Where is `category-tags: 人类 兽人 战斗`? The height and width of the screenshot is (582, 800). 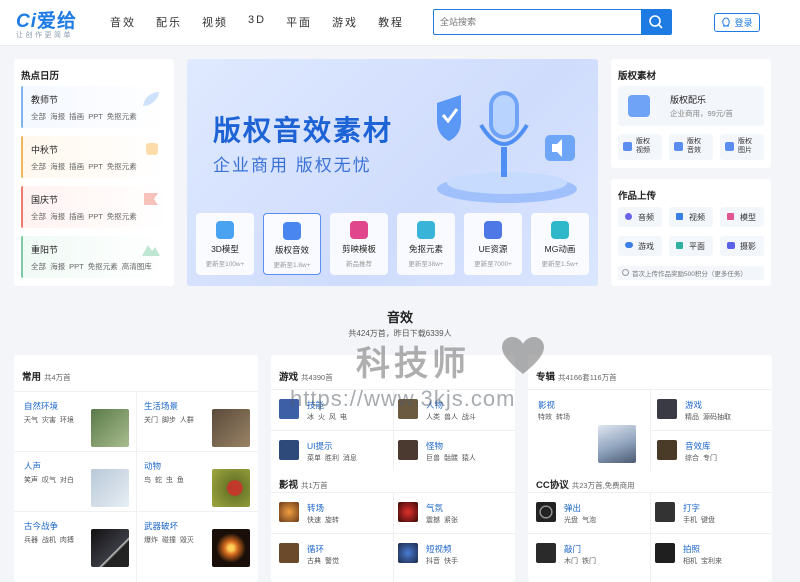
category-tags: 人类 兽人 战斗 is located at coordinates (451, 417).